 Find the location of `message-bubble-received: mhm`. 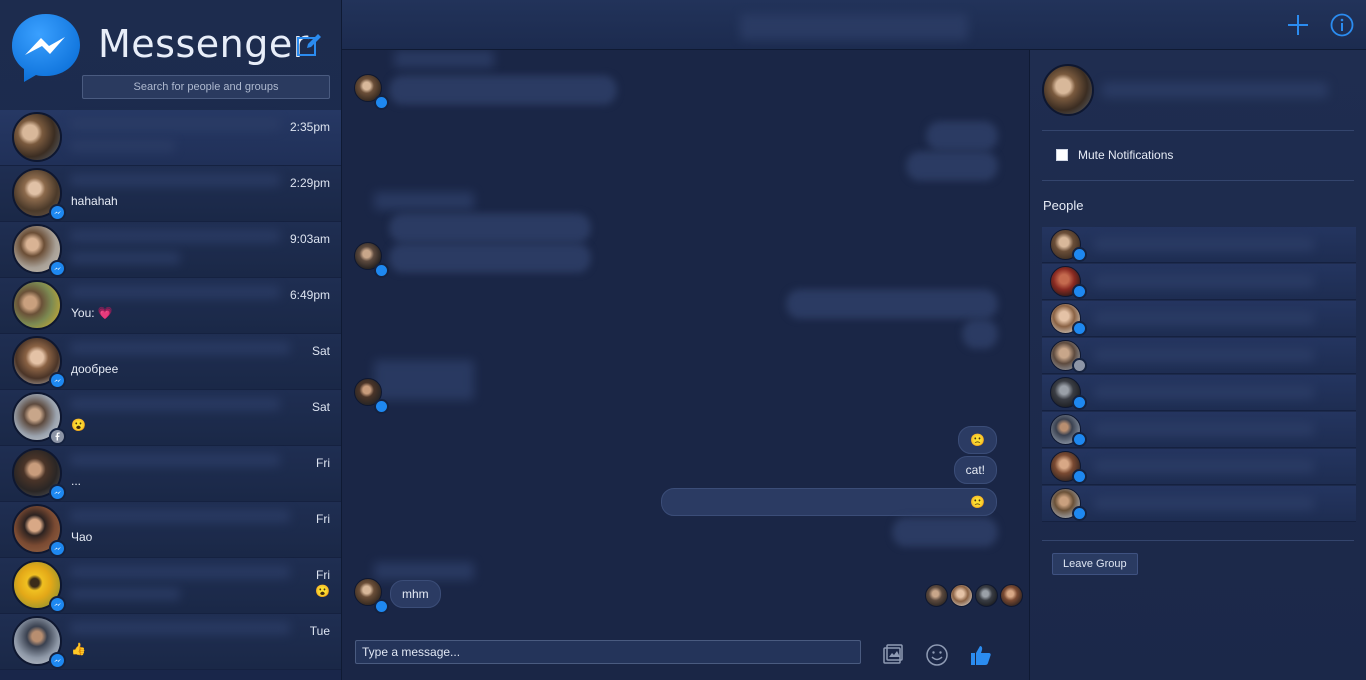

message-bubble-received: mhm is located at coordinates (415, 594).